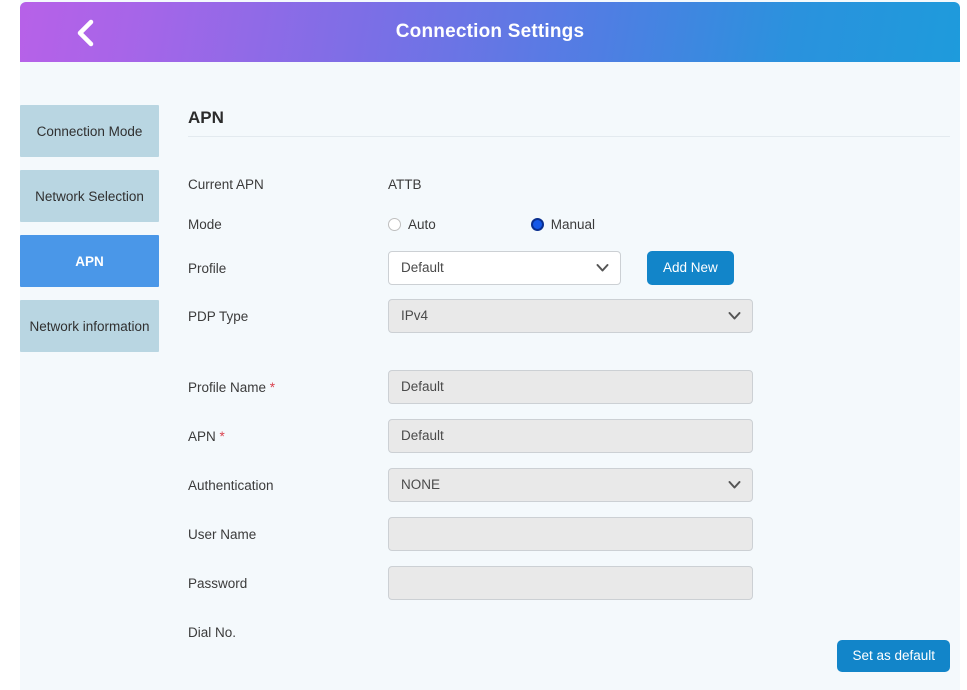  I want to click on chevron-left-icon, so click(85, 33).